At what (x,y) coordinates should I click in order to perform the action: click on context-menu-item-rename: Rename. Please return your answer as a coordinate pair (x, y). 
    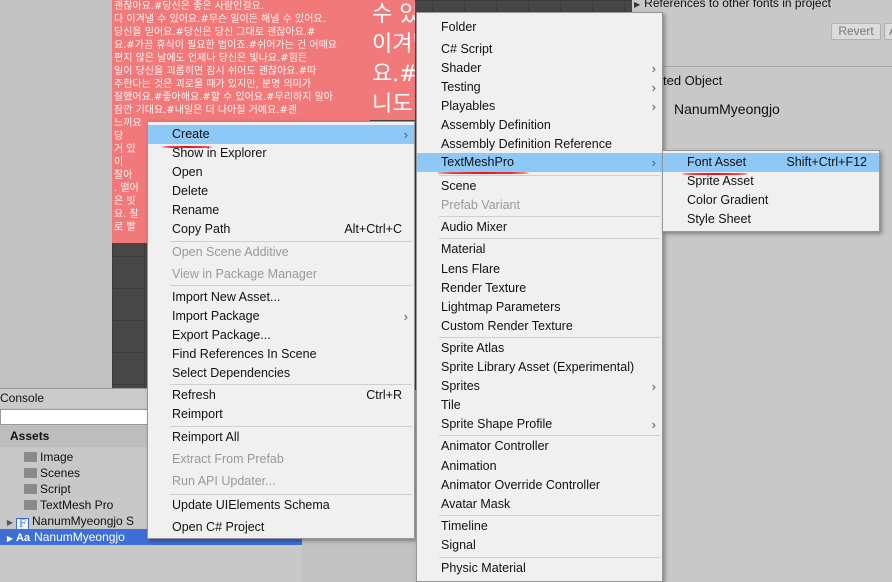
    Looking at the image, I should click on (281, 210).